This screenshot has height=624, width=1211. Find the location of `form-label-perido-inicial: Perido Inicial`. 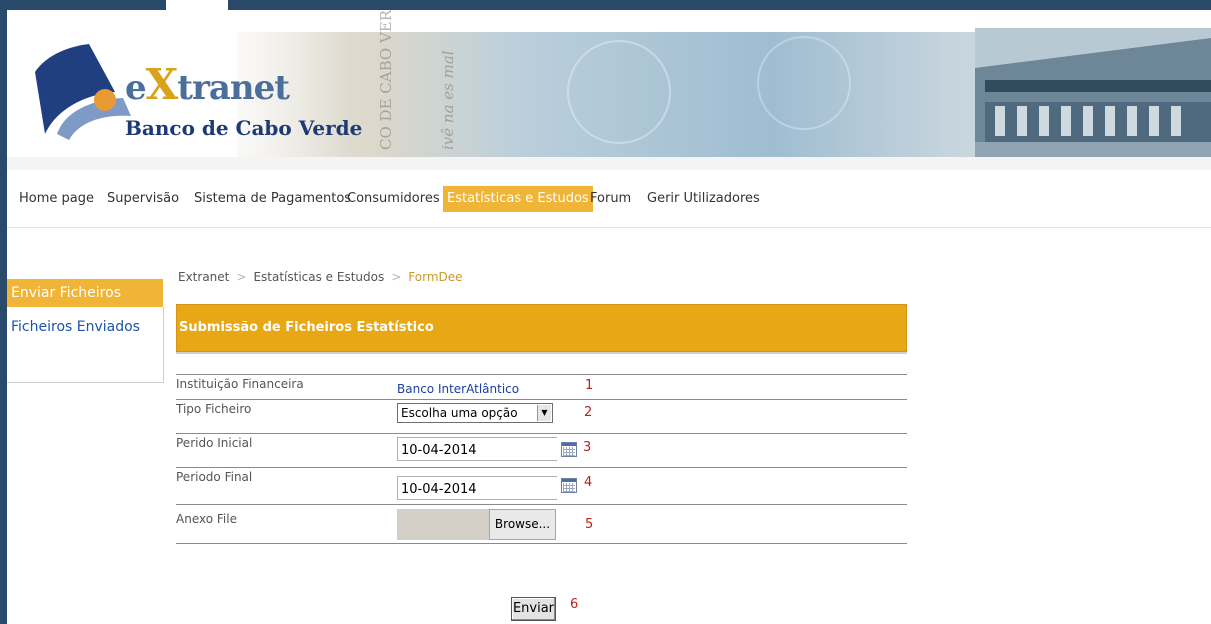

form-label-perido-inicial: Perido Inicial is located at coordinates (214, 443).